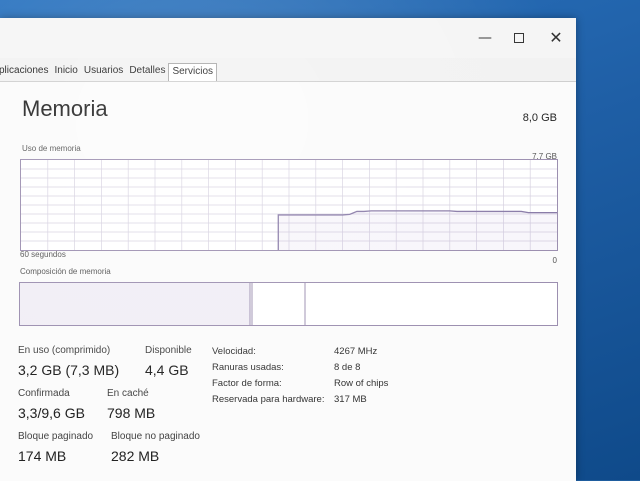  What do you see at coordinates (554, 260) in the screenshot?
I see `graph-min-label: 0` at bounding box center [554, 260].